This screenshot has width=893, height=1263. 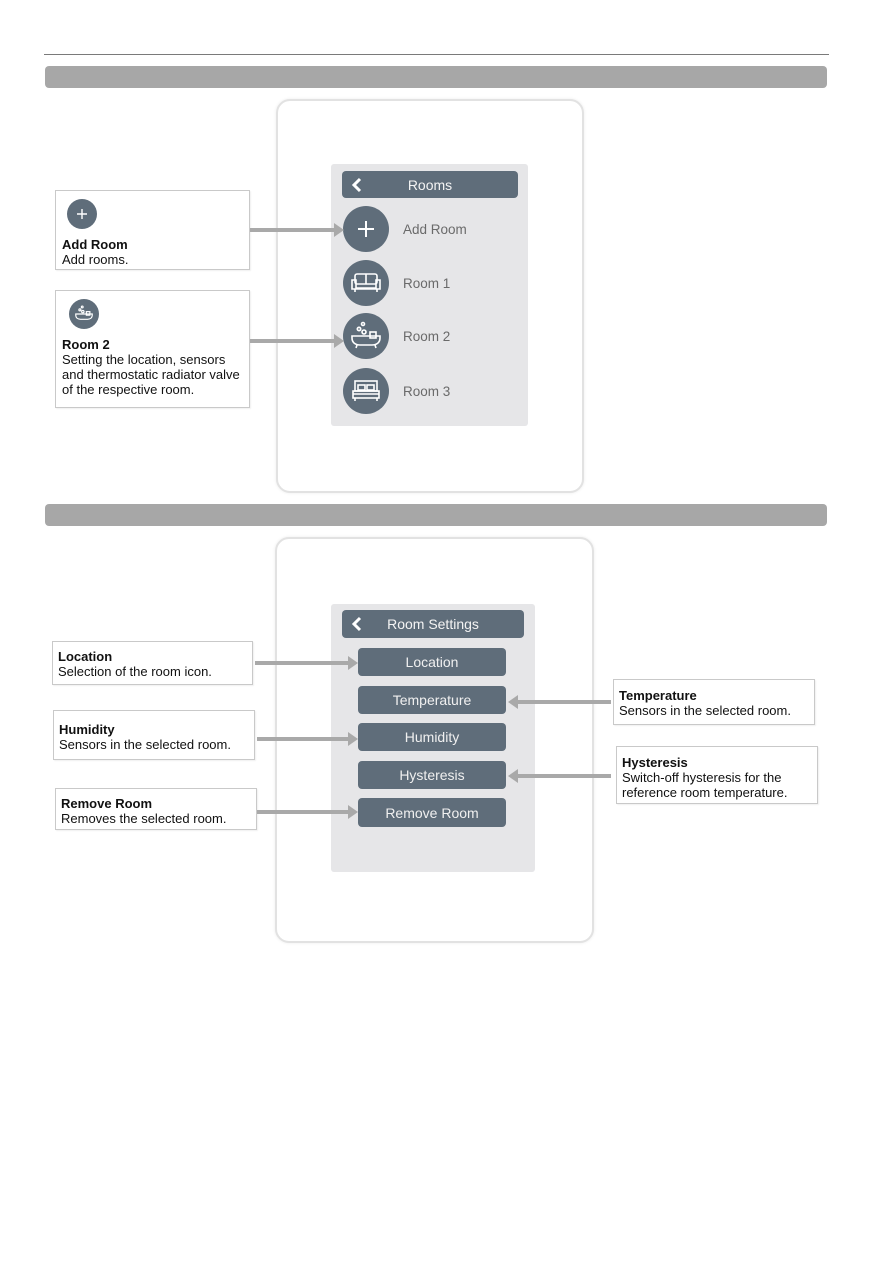 What do you see at coordinates (307, 739) in the screenshot?
I see `arrow-humidity` at bounding box center [307, 739].